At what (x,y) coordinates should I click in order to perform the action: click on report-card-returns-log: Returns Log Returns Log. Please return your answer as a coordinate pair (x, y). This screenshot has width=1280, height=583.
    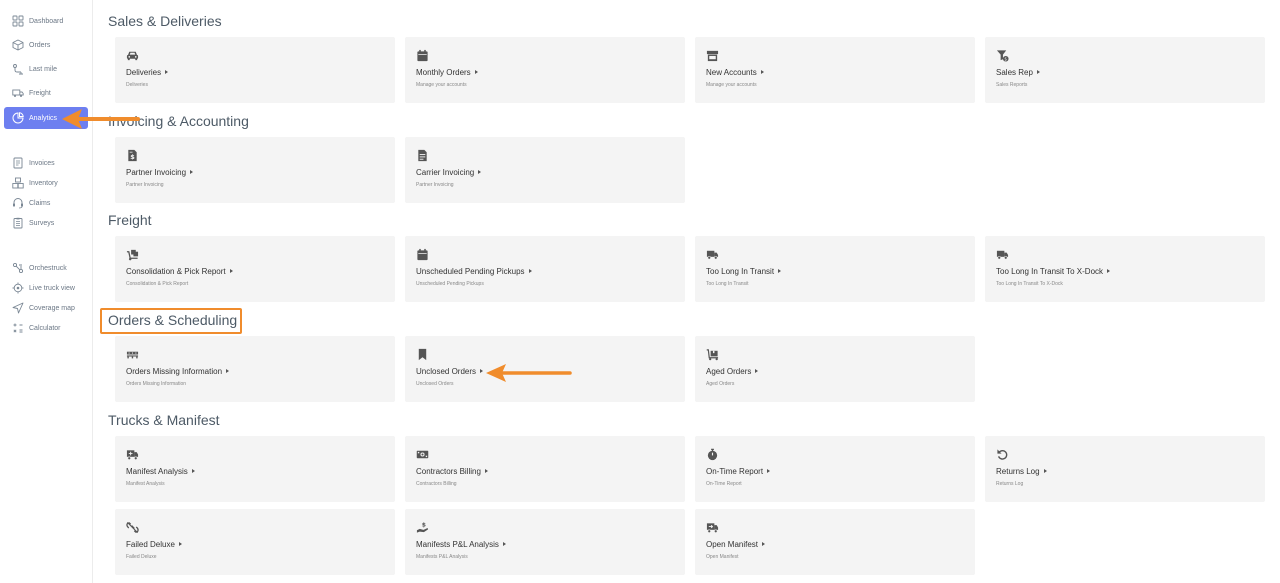
    Looking at the image, I should click on (1125, 469).